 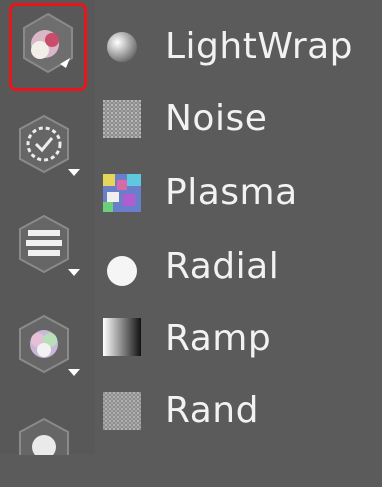 I want to click on menu-item-noise: Noise, so click(x=238, y=128).